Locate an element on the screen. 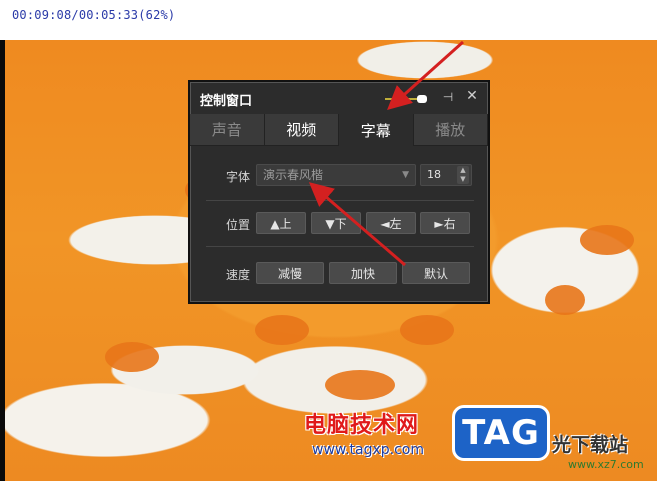 This screenshot has width=657, height=481. font-select: 演示春风楷 ▼ is located at coordinates (336, 175).